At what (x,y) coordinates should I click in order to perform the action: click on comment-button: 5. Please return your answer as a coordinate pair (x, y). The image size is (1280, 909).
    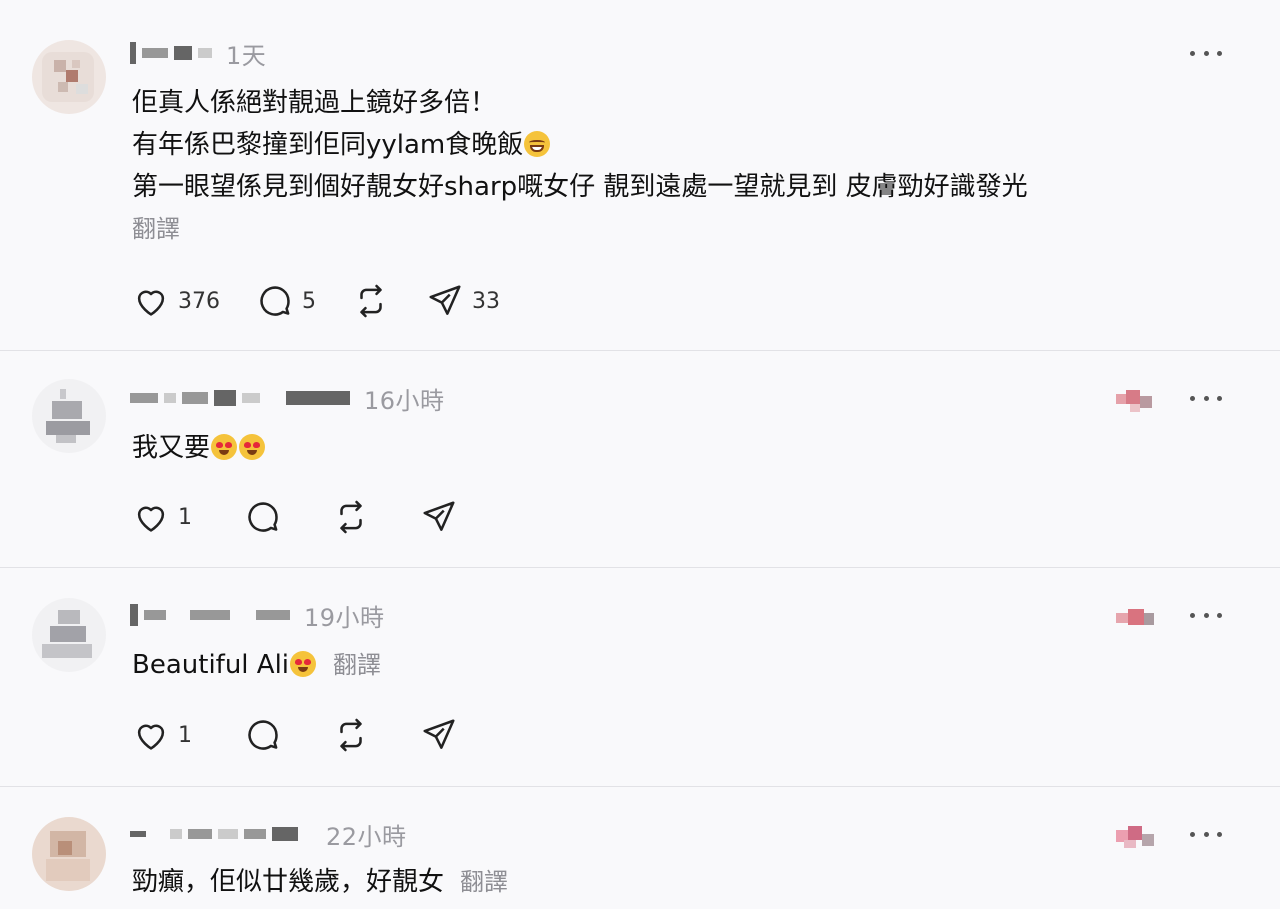
    Looking at the image, I should click on (286, 301).